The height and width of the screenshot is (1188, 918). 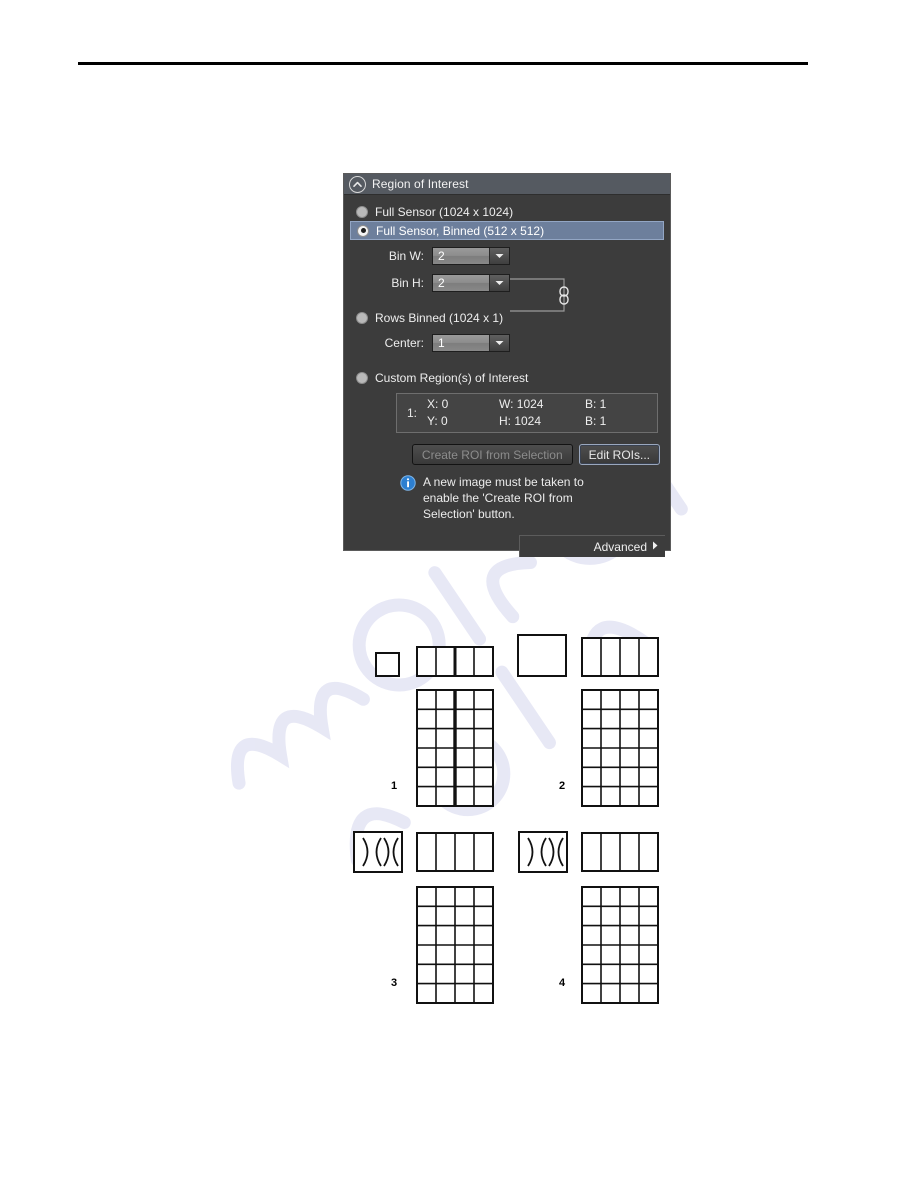 What do you see at coordinates (471, 283) in the screenshot?
I see `bin-height-combobox: 2` at bounding box center [471, 283].